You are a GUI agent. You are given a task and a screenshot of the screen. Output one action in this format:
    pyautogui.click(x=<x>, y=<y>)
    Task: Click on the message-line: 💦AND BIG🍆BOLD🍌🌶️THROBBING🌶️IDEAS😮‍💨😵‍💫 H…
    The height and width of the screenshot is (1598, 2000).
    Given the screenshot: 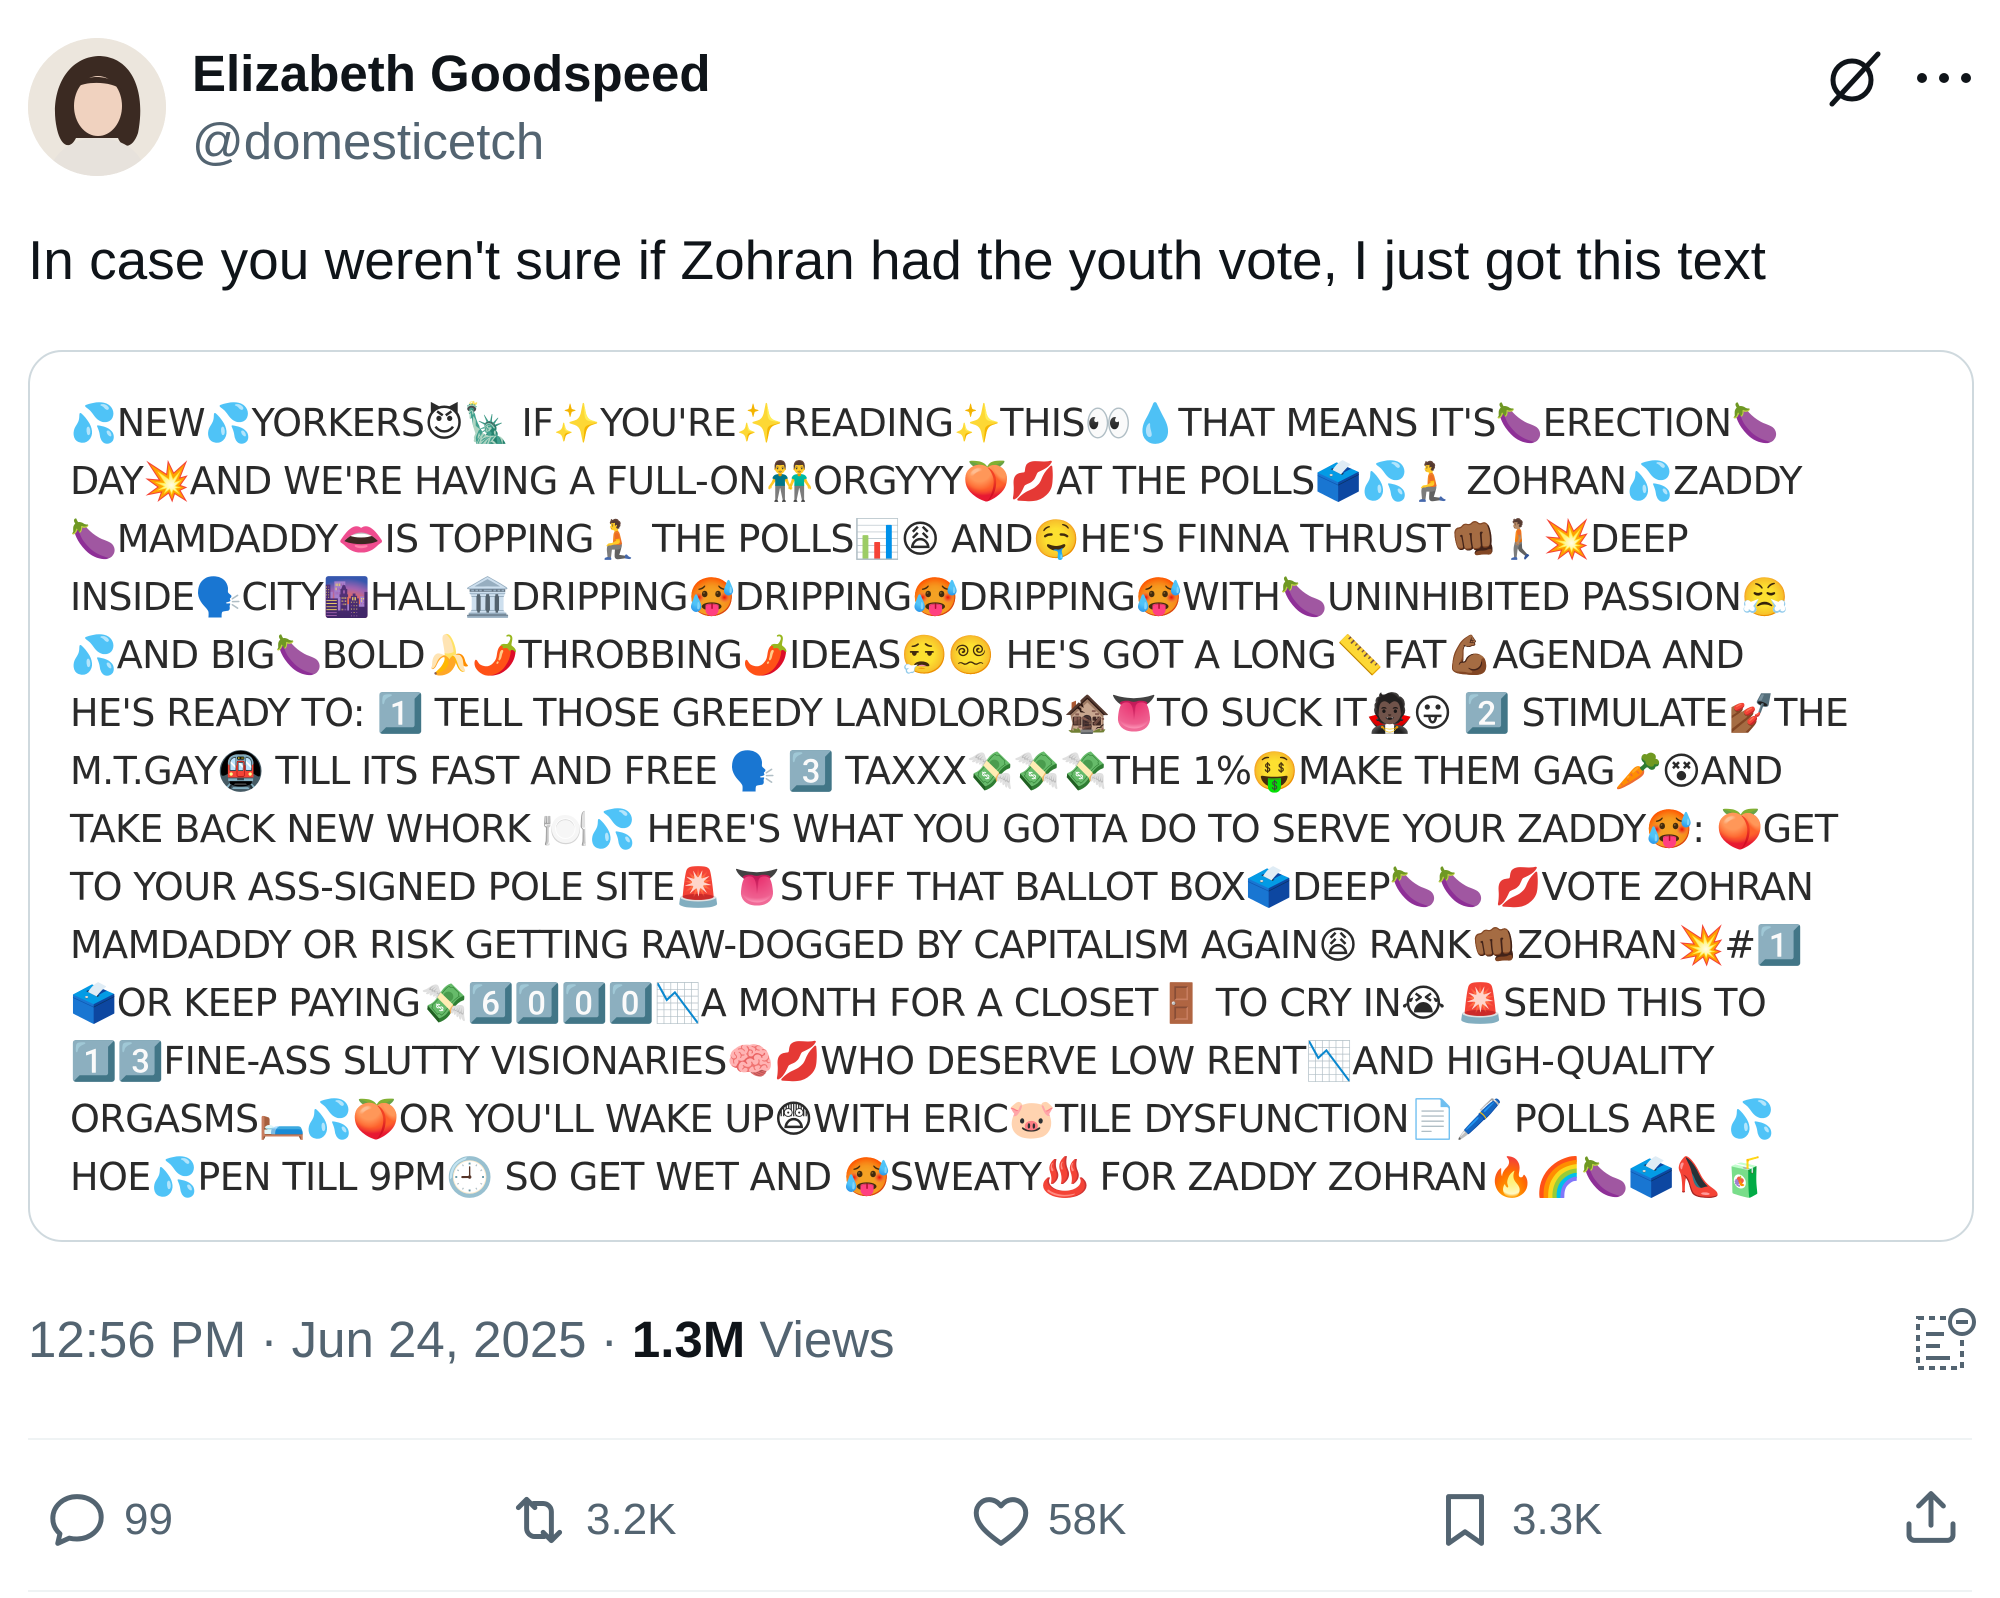 What is the action you would take?
    pyautogui.click(x=907, y=655)
    